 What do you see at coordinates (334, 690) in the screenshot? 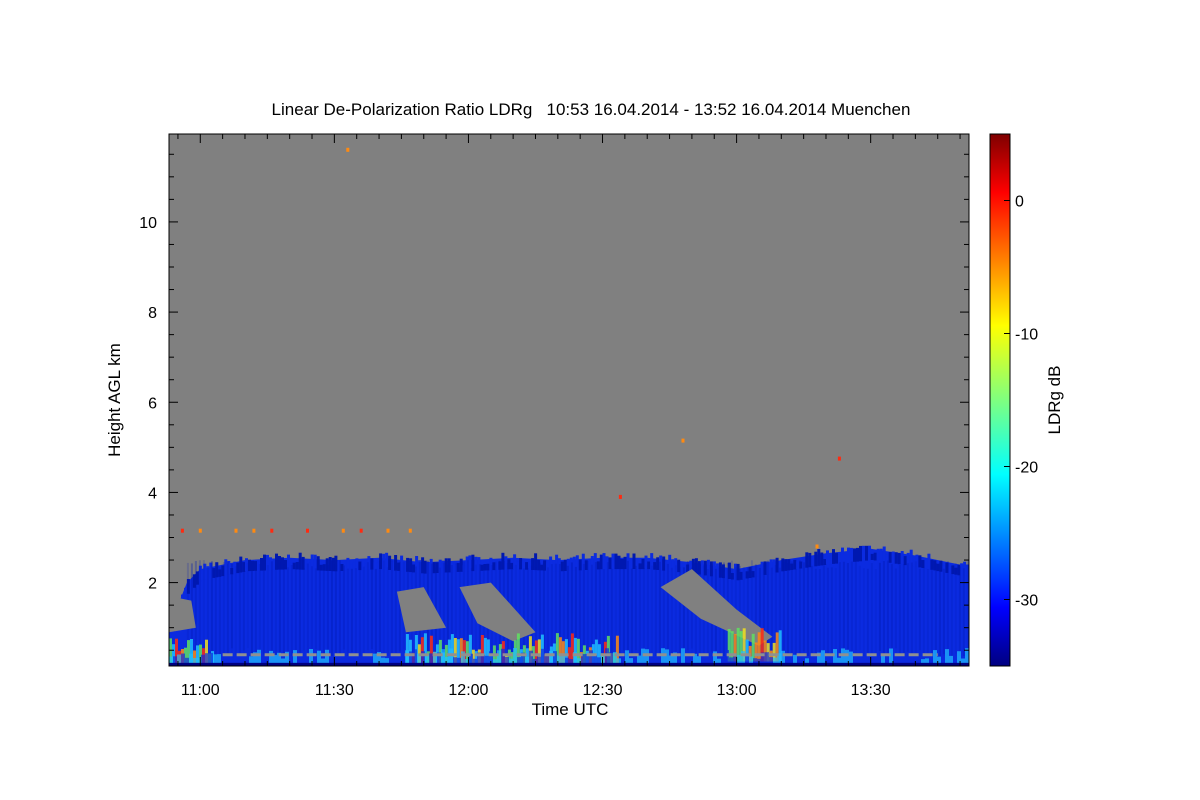
I see `x-tick-label: 11:30` at bounding box center [334, 690].